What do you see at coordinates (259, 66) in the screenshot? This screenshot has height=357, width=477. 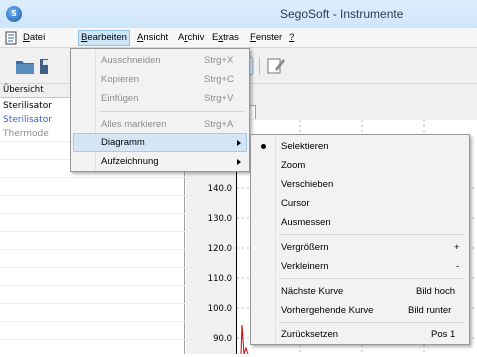 I see `toolbar-separator` at bounding box center [259, 66].